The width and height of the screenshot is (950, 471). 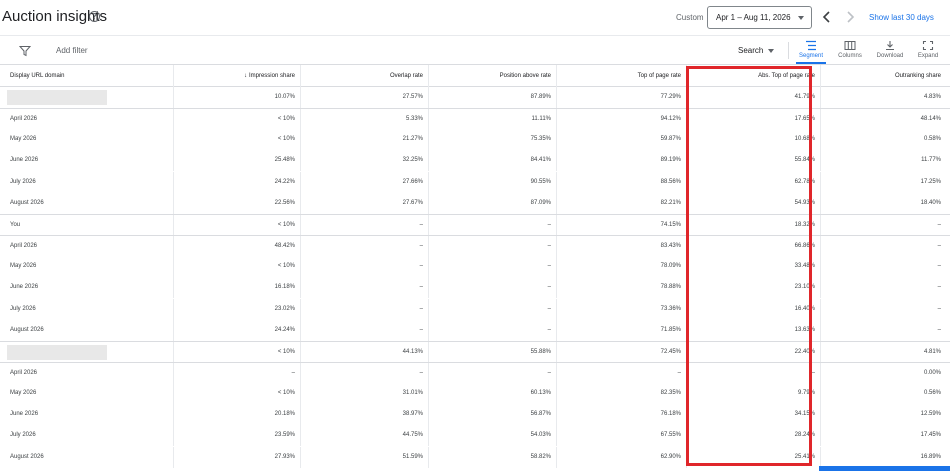 I want to click on table-cell: 12.59%, so click(x=883, y=415).